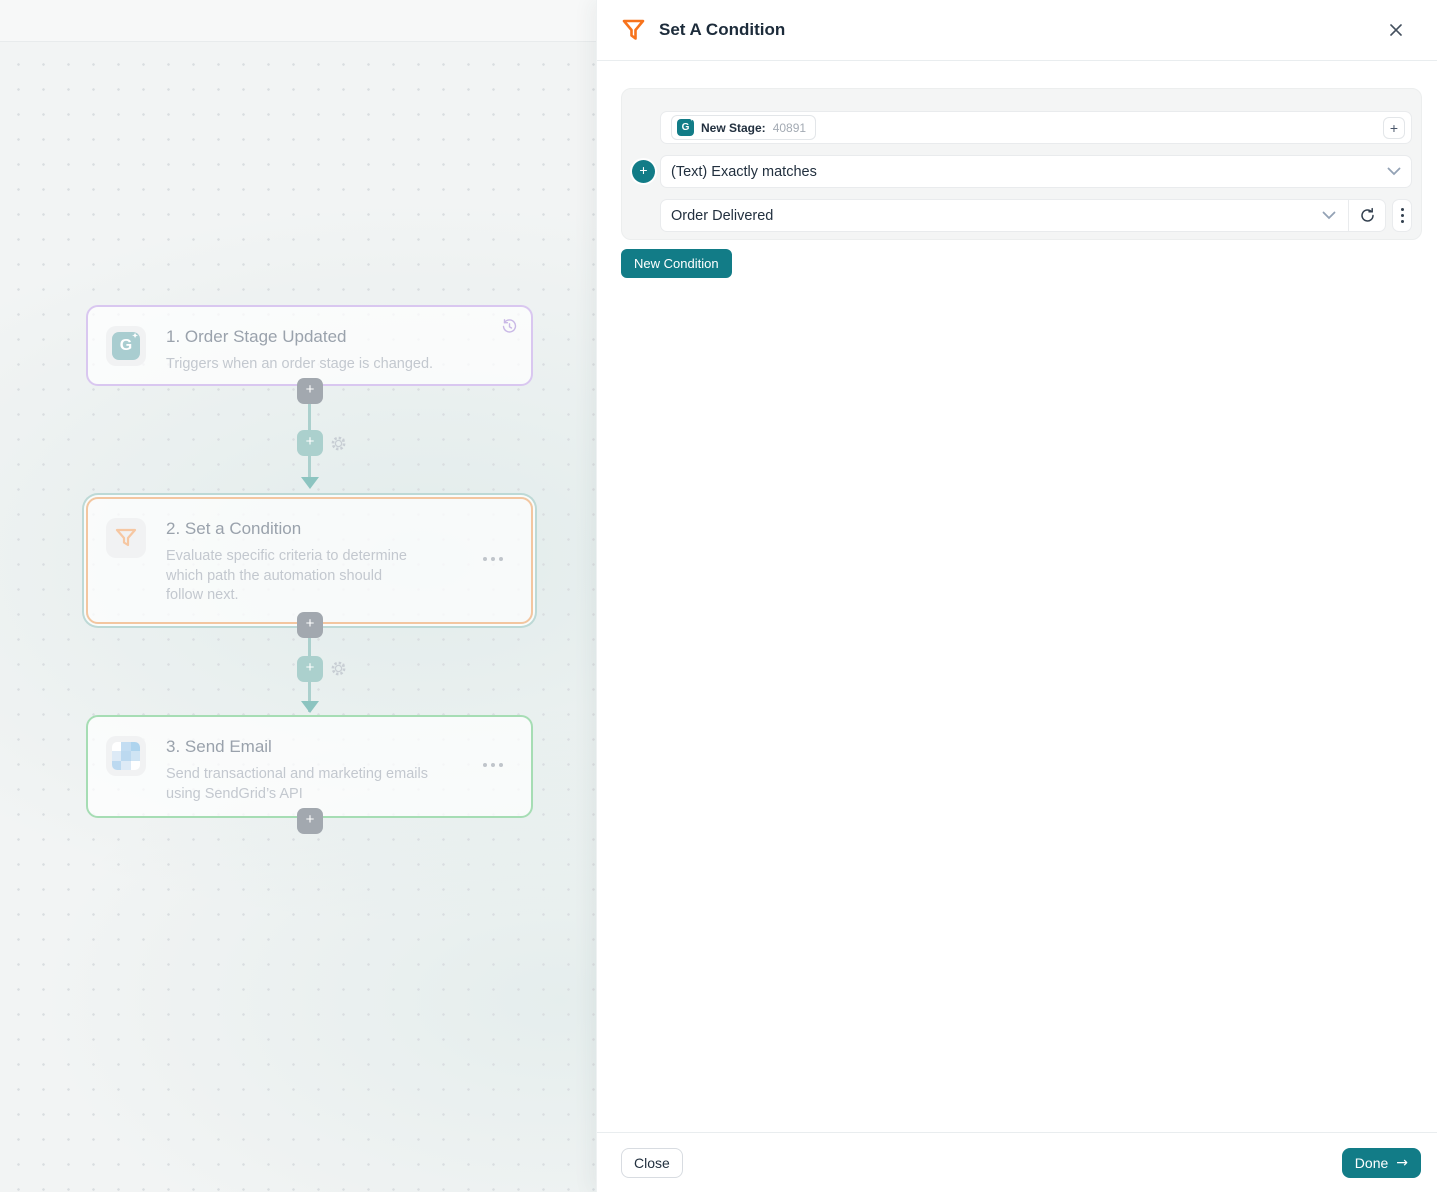 This screenshot has width=1437, height=1192. Describe the element at coordinates (219, 746) in the screenshot. I see `node-title: 3. Send Email` at that location.